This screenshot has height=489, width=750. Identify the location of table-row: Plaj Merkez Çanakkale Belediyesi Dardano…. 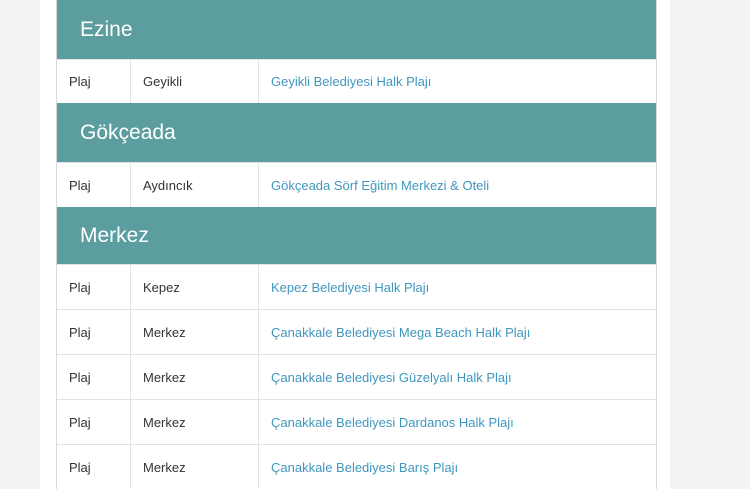
(356, 421).